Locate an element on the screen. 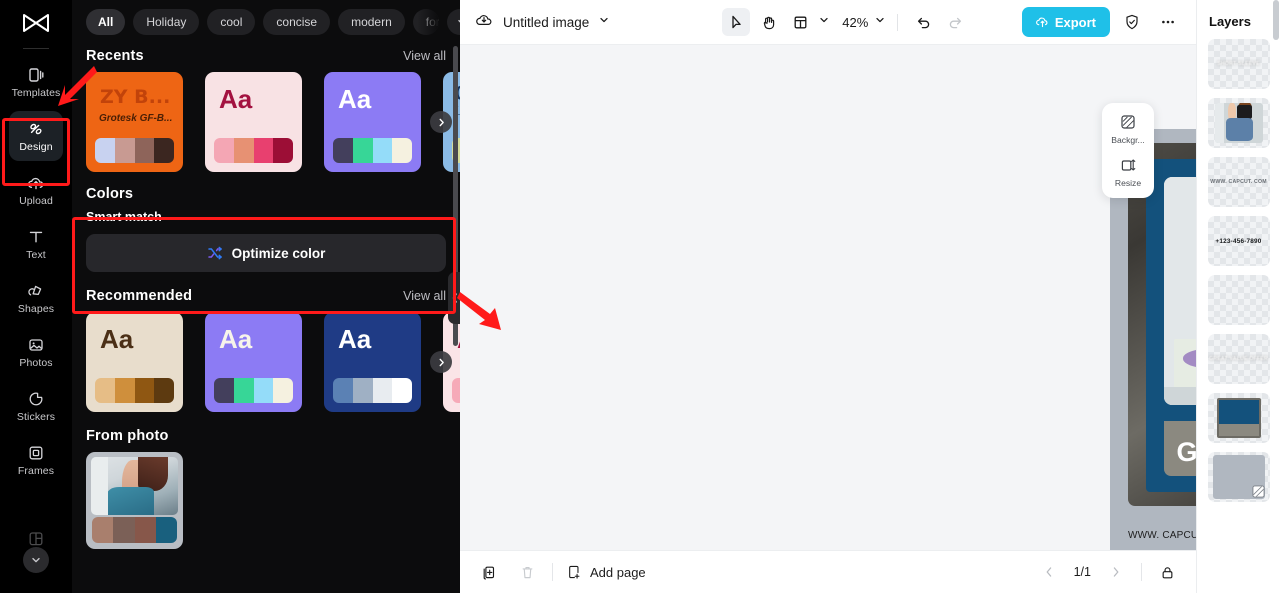 The image size is (1280, 593). prev-page-button is located at coordinates (1049, 572).